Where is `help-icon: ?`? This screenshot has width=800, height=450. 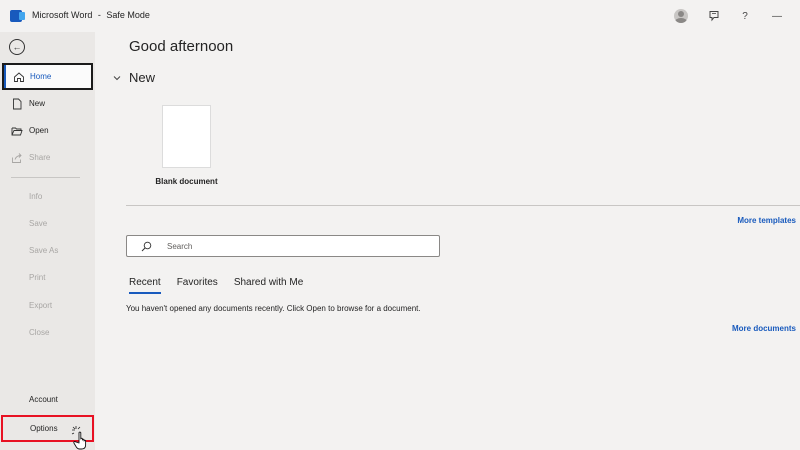 help-icon: ? is located at coordinates (745, 16).